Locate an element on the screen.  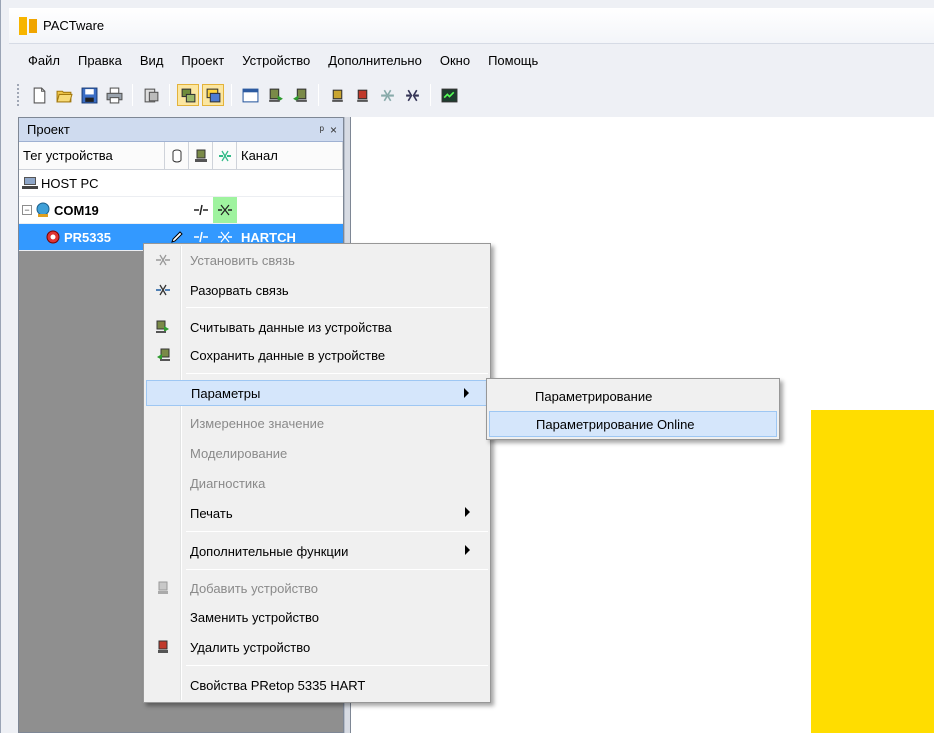
toolbar-grip is located at coordinates (19, 95).